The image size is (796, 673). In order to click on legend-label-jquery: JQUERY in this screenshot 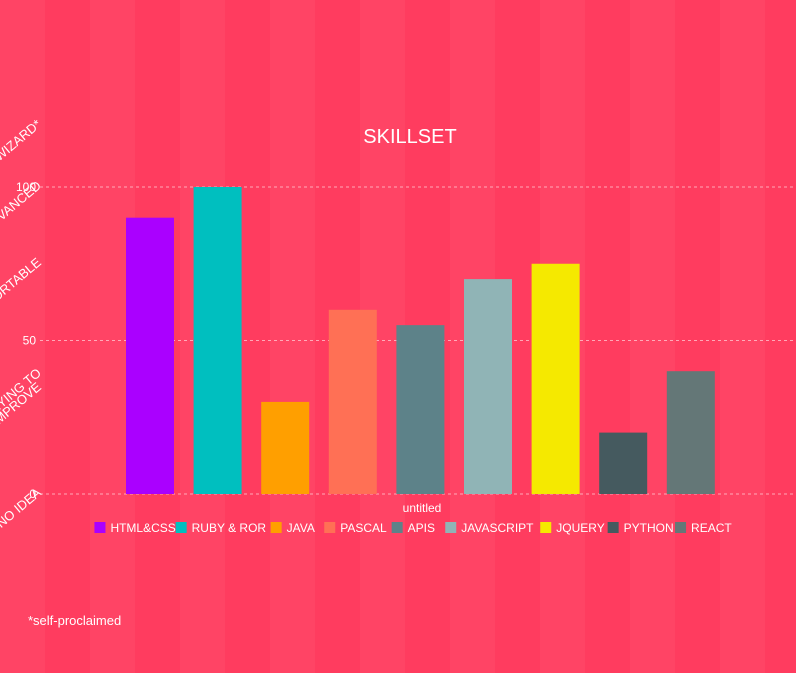, I will do `click(580, 528)`.